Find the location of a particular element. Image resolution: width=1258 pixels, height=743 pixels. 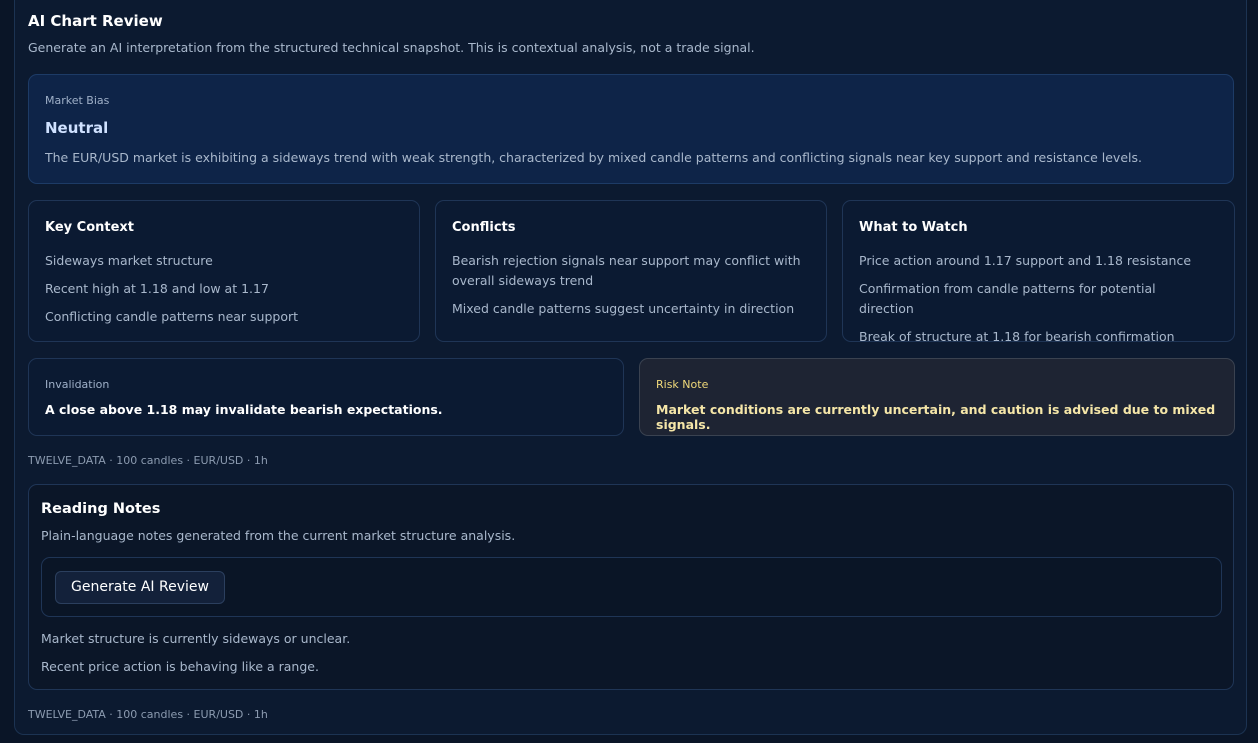

list-item: Recent high at 1.18 and low at 1.17 is located at coordinates (157, 288).